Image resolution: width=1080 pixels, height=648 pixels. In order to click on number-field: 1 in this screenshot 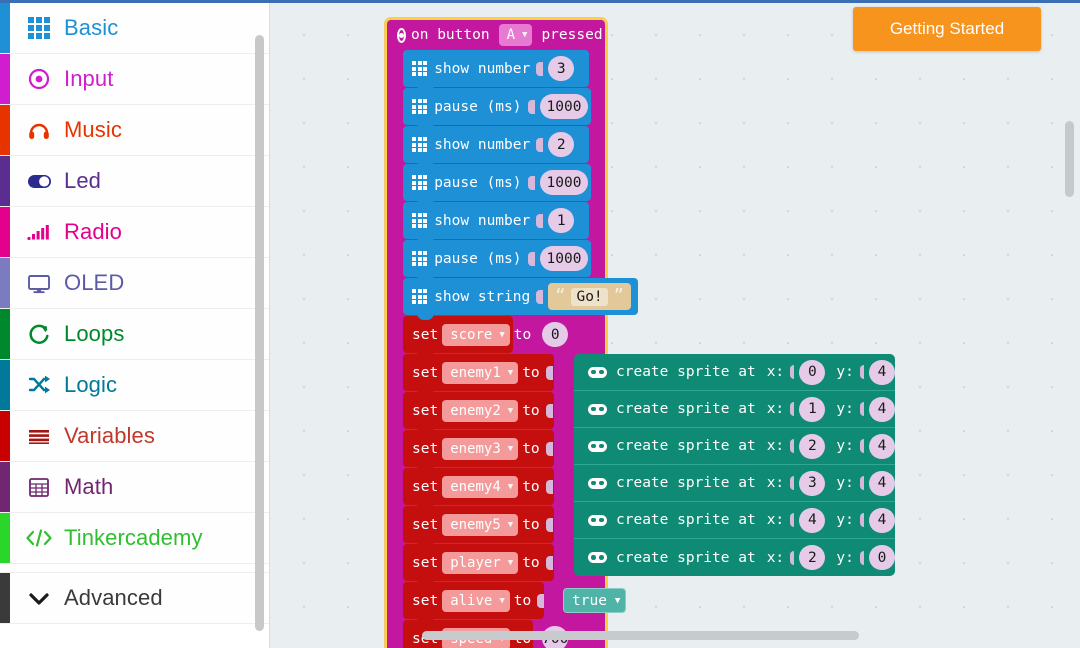, I will do `click(561, 220)`.